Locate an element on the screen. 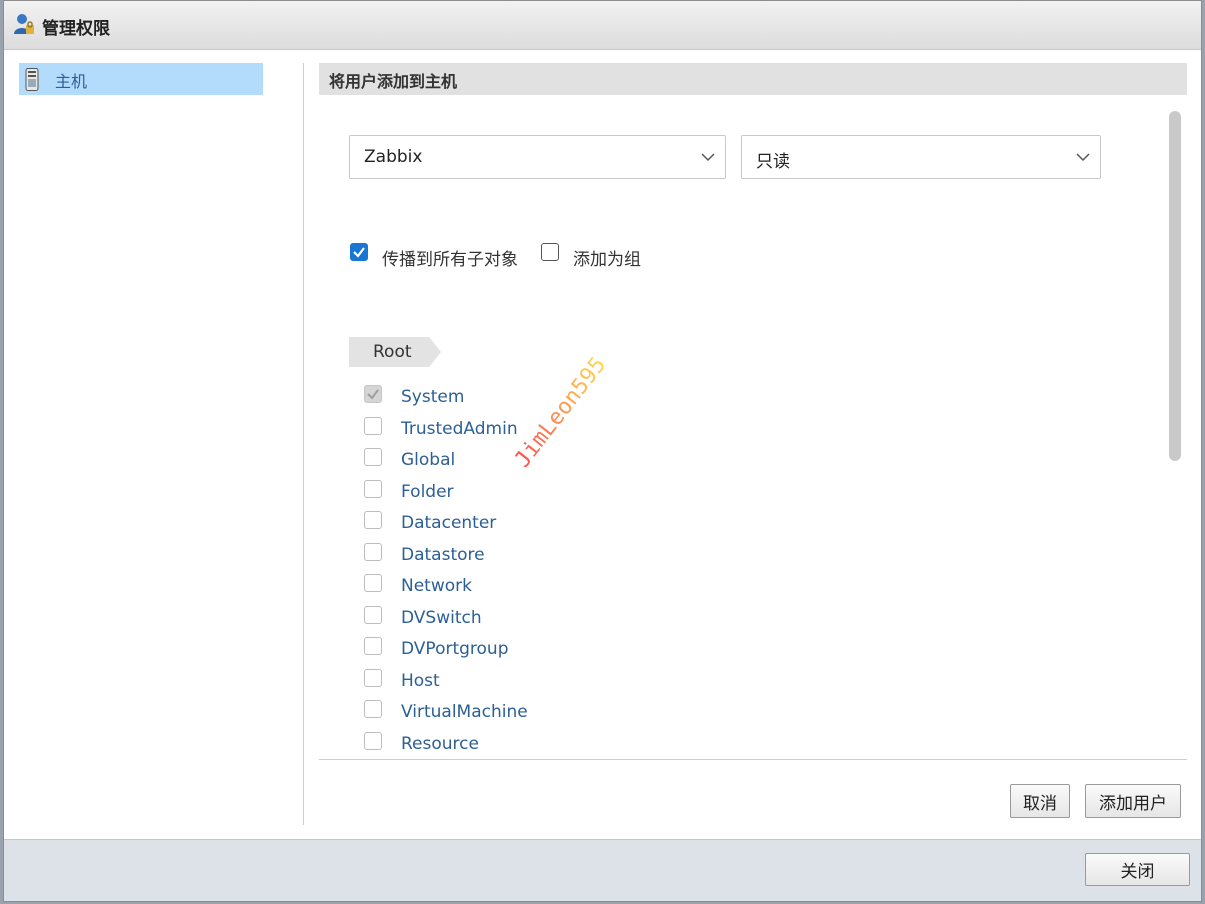  privilege-label: Global is located at coordinates (428, 460).